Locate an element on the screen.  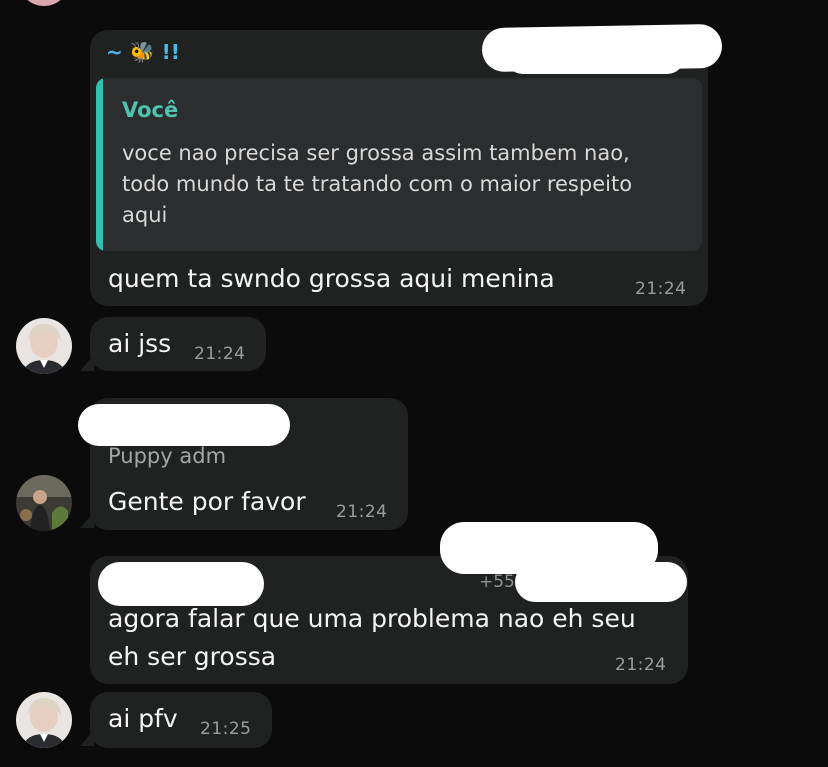
sender-phone: +55 is located at coordinates (497, 582).